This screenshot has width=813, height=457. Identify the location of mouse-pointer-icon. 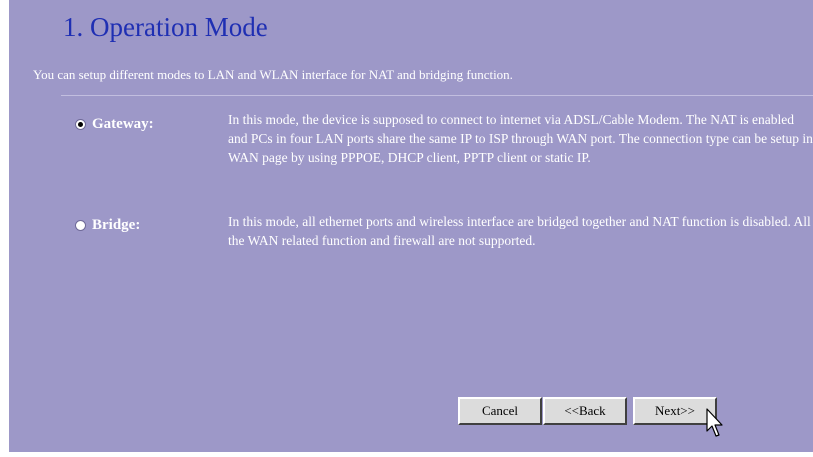
(714, 422).